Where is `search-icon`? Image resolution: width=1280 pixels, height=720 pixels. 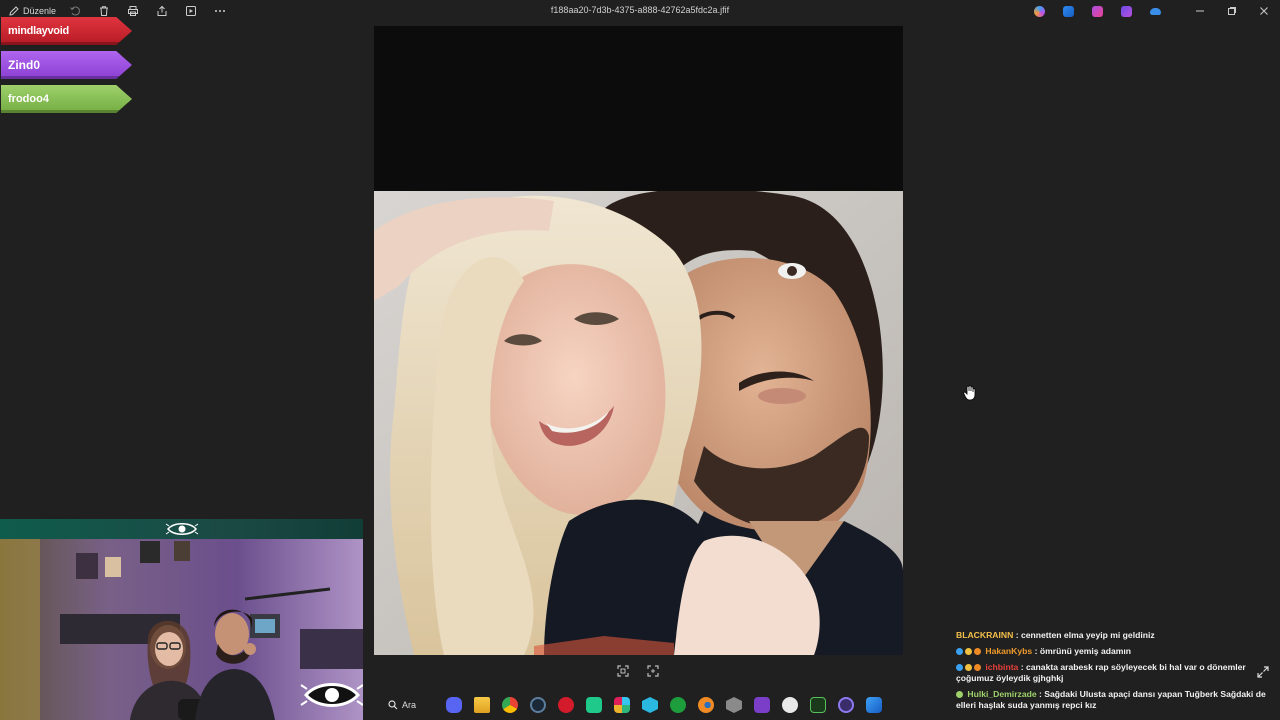
search-icon is located at coordinates (393, 705).